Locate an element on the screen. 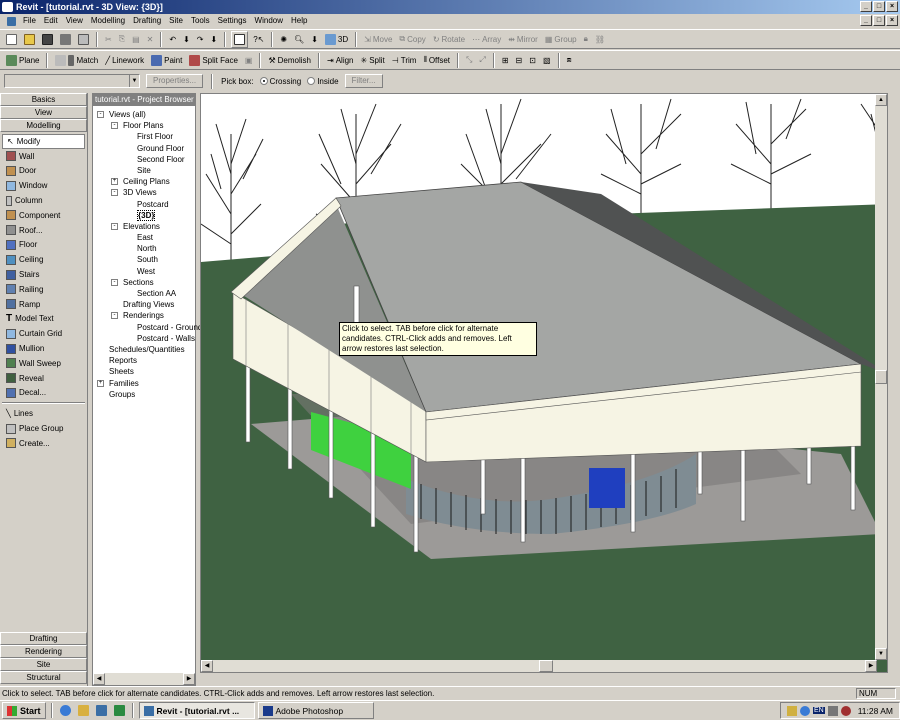  tool-wall-sweep: Wall Sweep is located at coordinates (43, 363).